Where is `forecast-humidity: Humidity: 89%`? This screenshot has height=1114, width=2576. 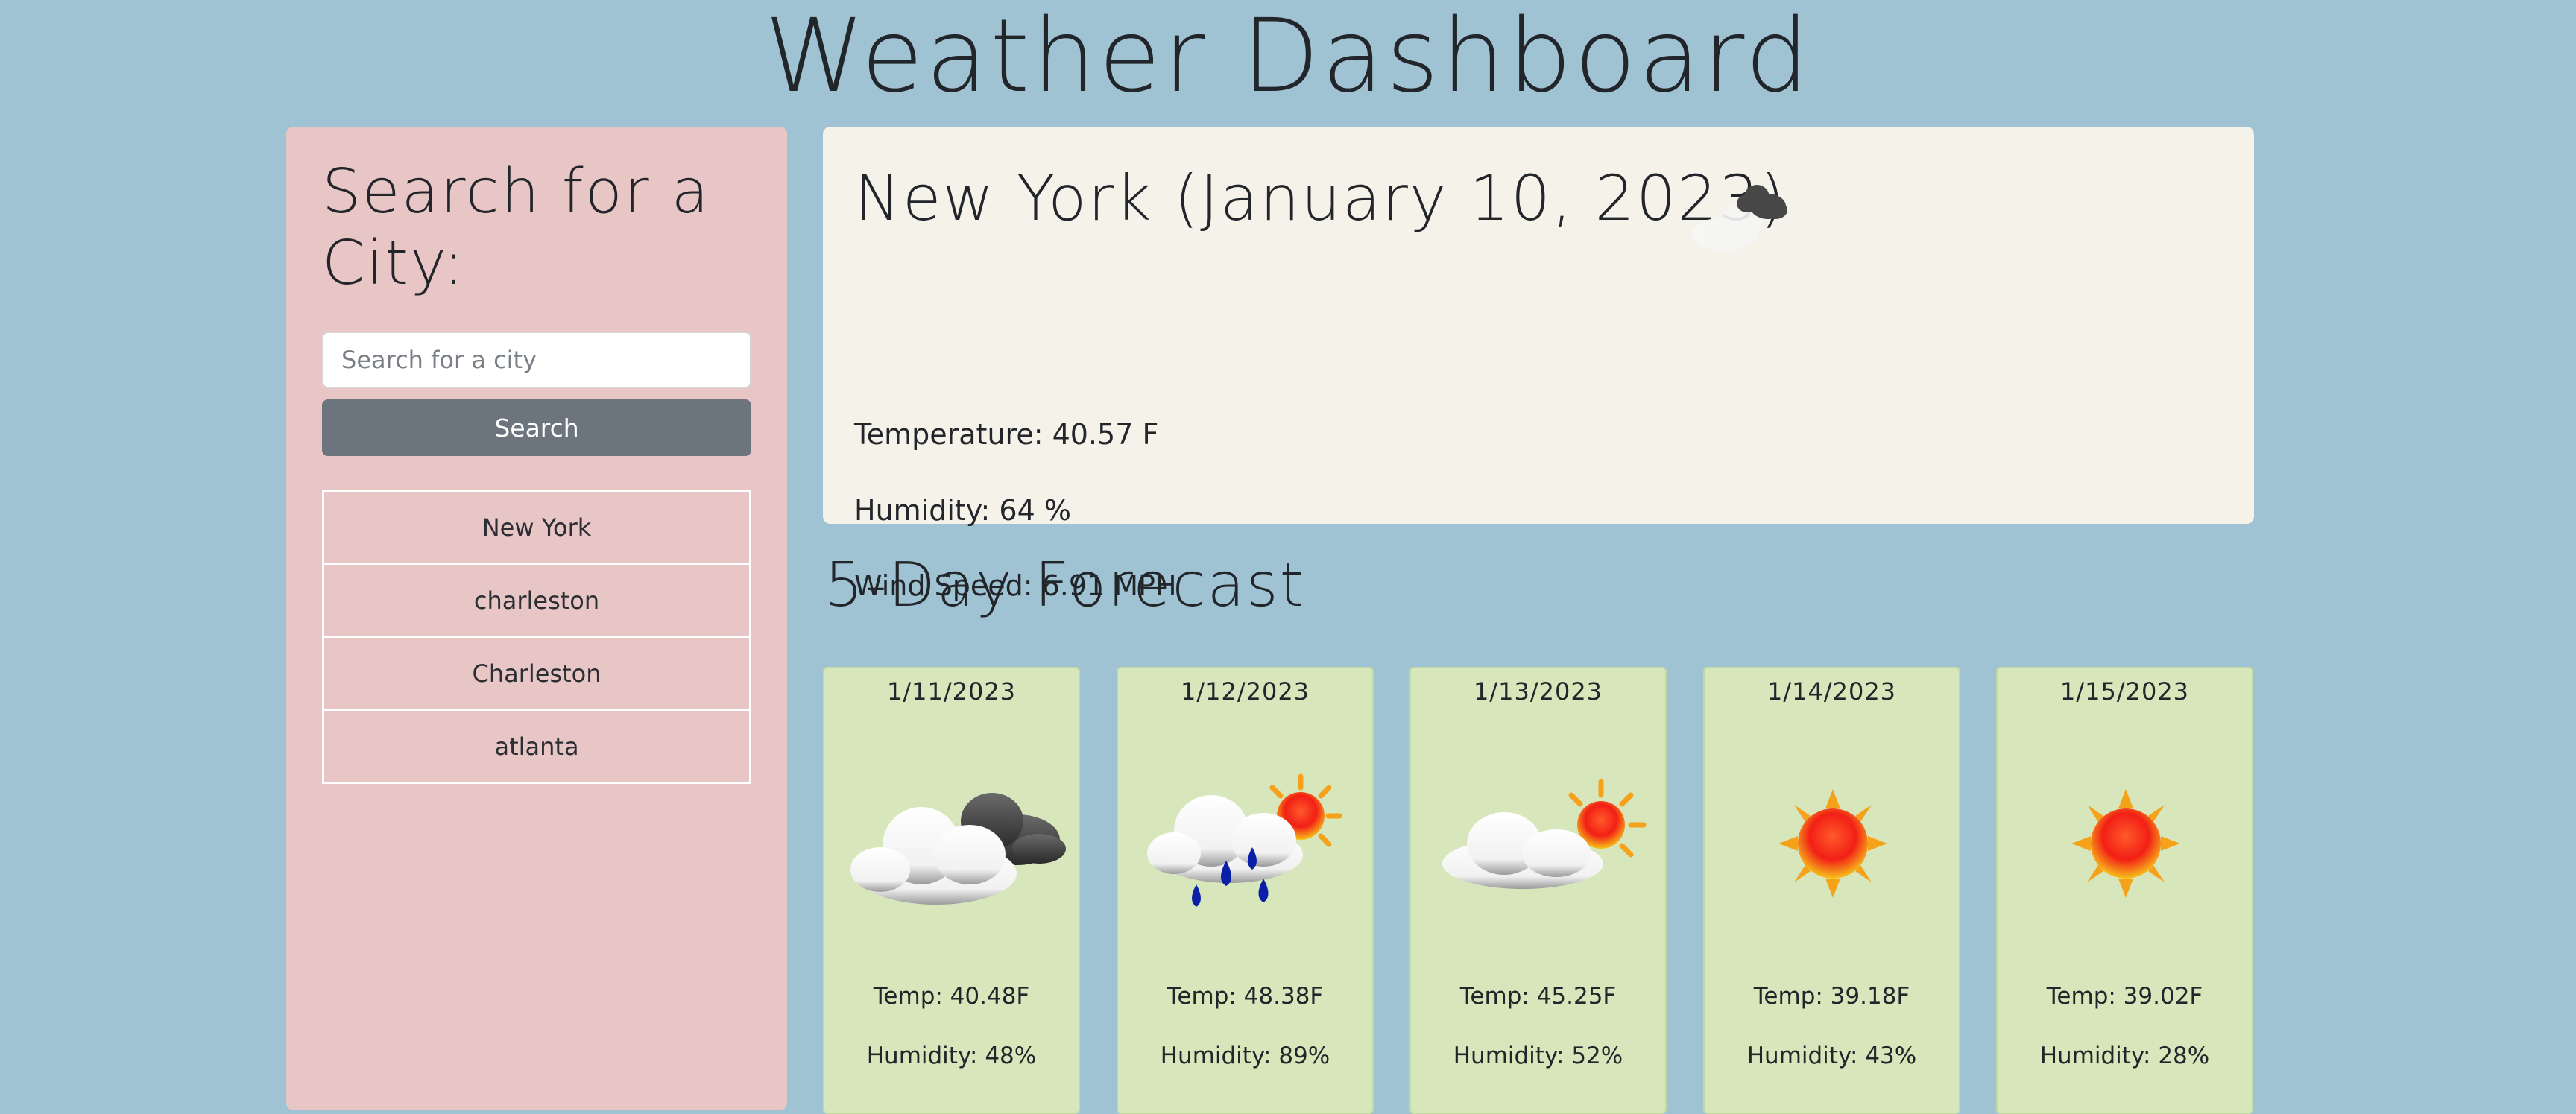 forecast-humidity: Humidity: 89% is located at coordinates (1245, 1056).